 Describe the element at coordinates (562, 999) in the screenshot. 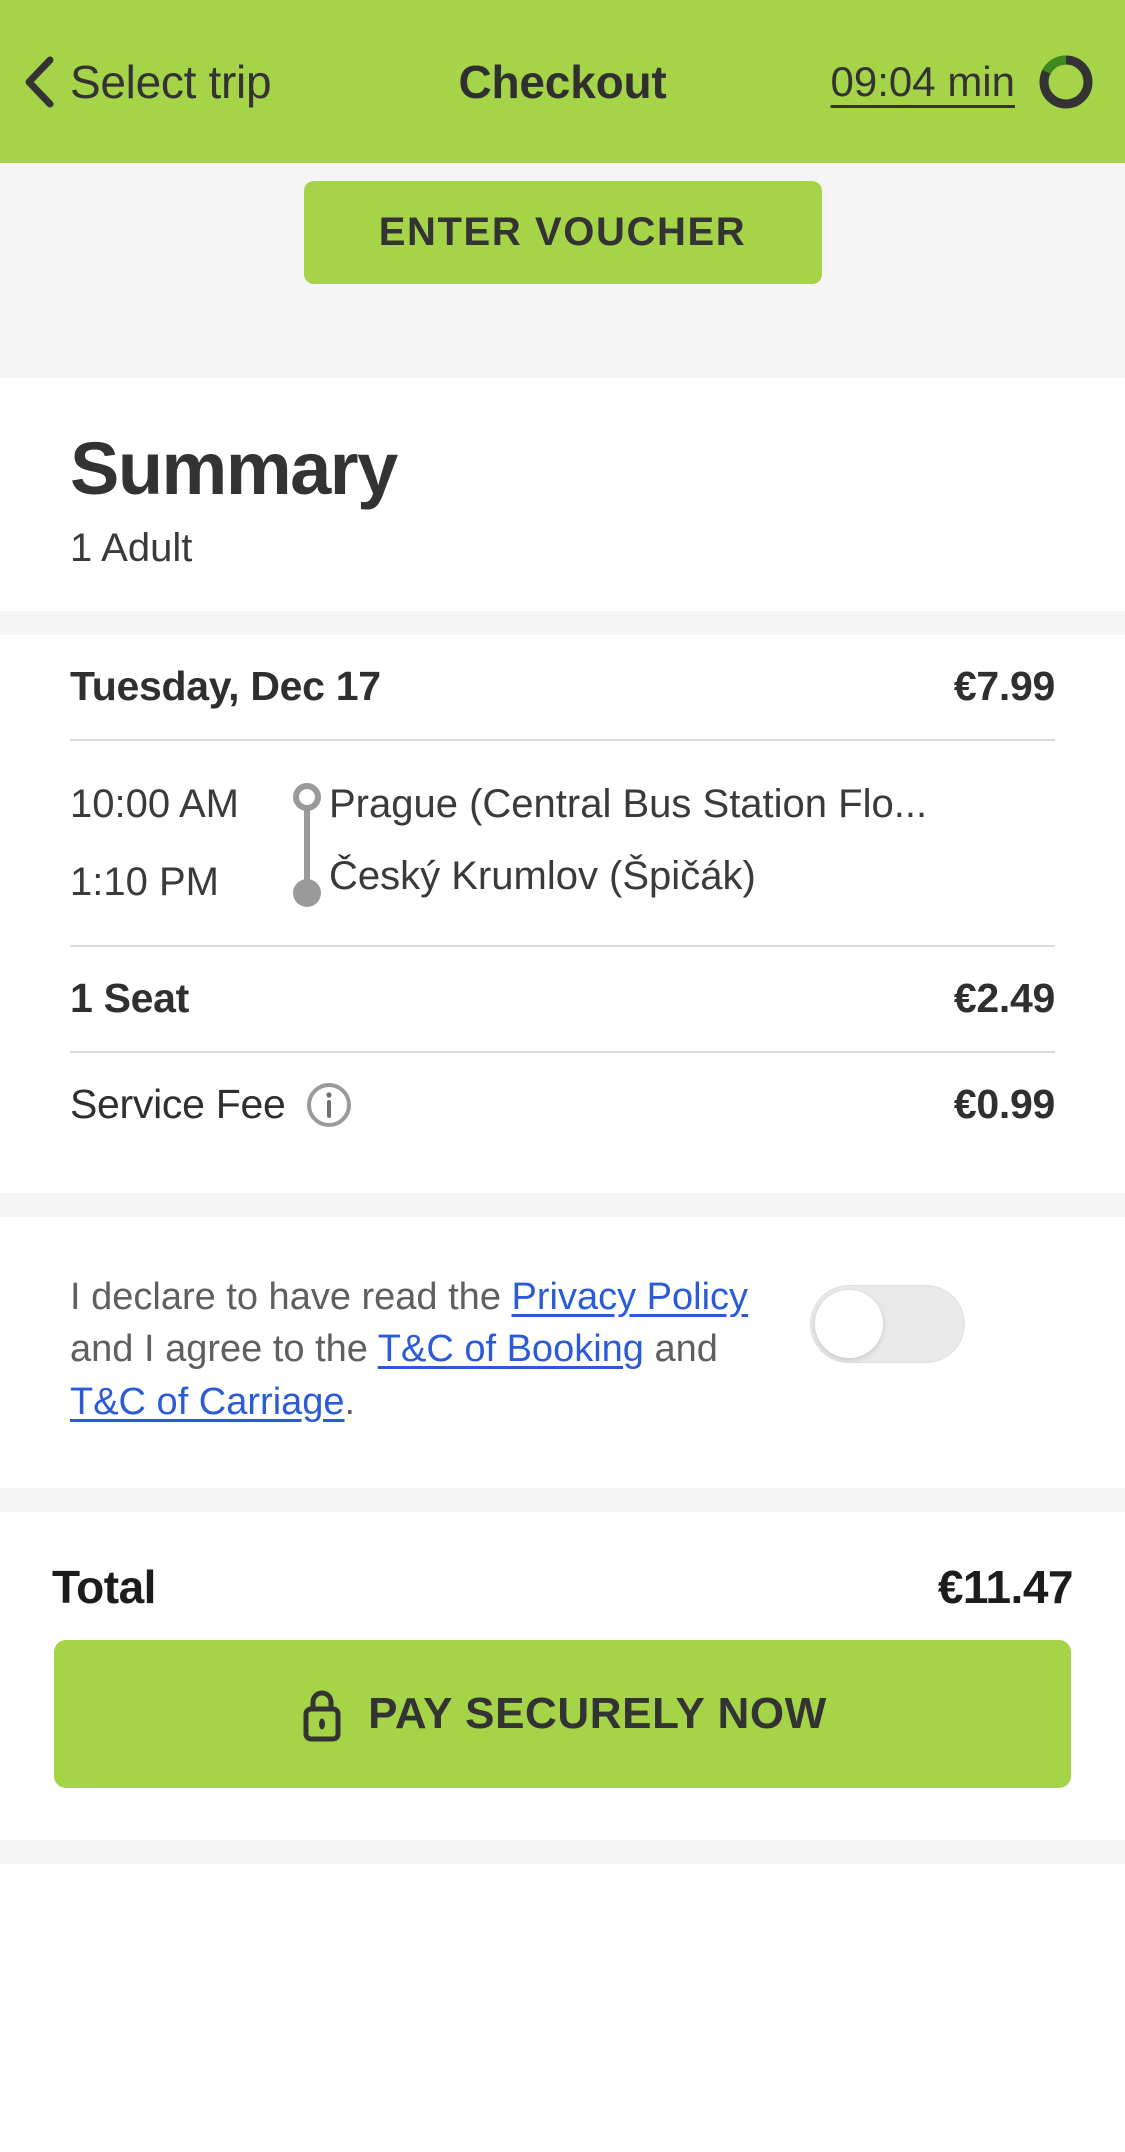

I see `seat-row: 1 Seat €2.49` at that location.